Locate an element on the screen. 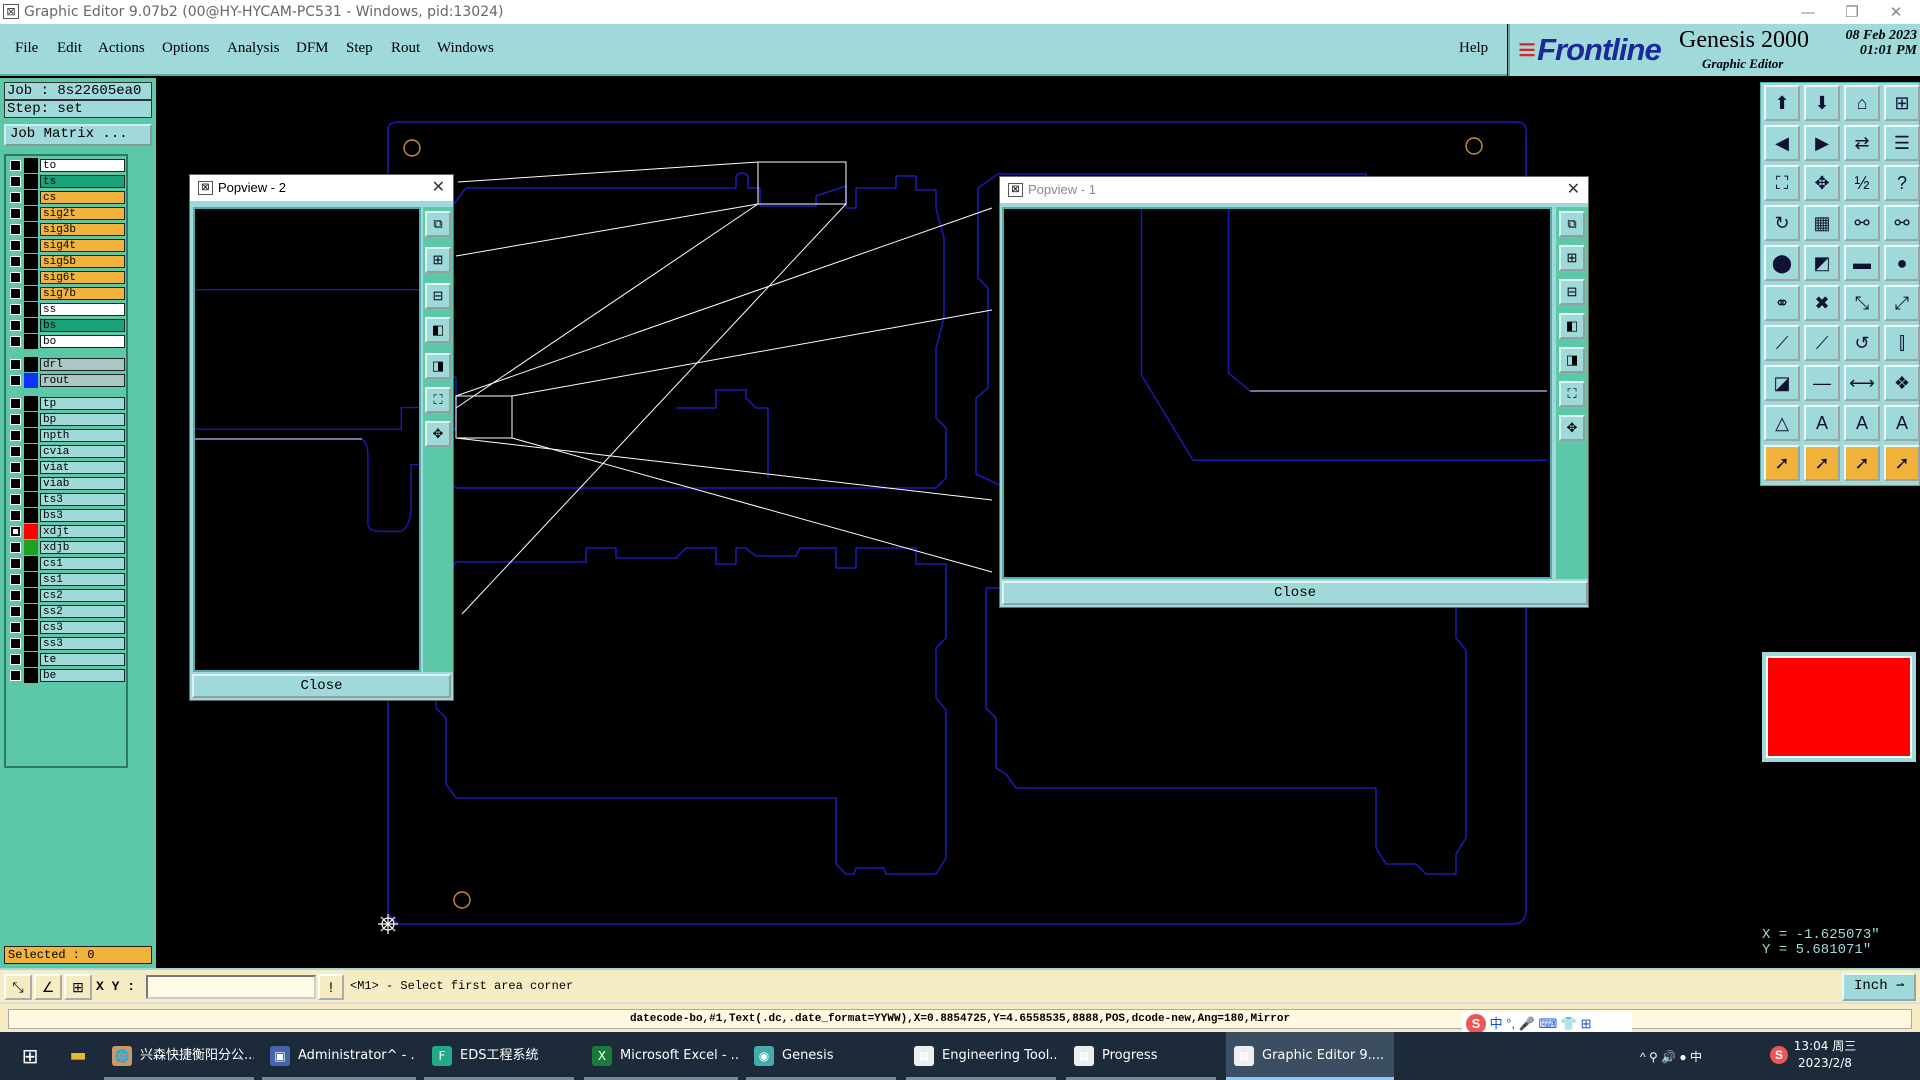  zoom-in-icon: ⊞ is located at coordinates (438, 260).